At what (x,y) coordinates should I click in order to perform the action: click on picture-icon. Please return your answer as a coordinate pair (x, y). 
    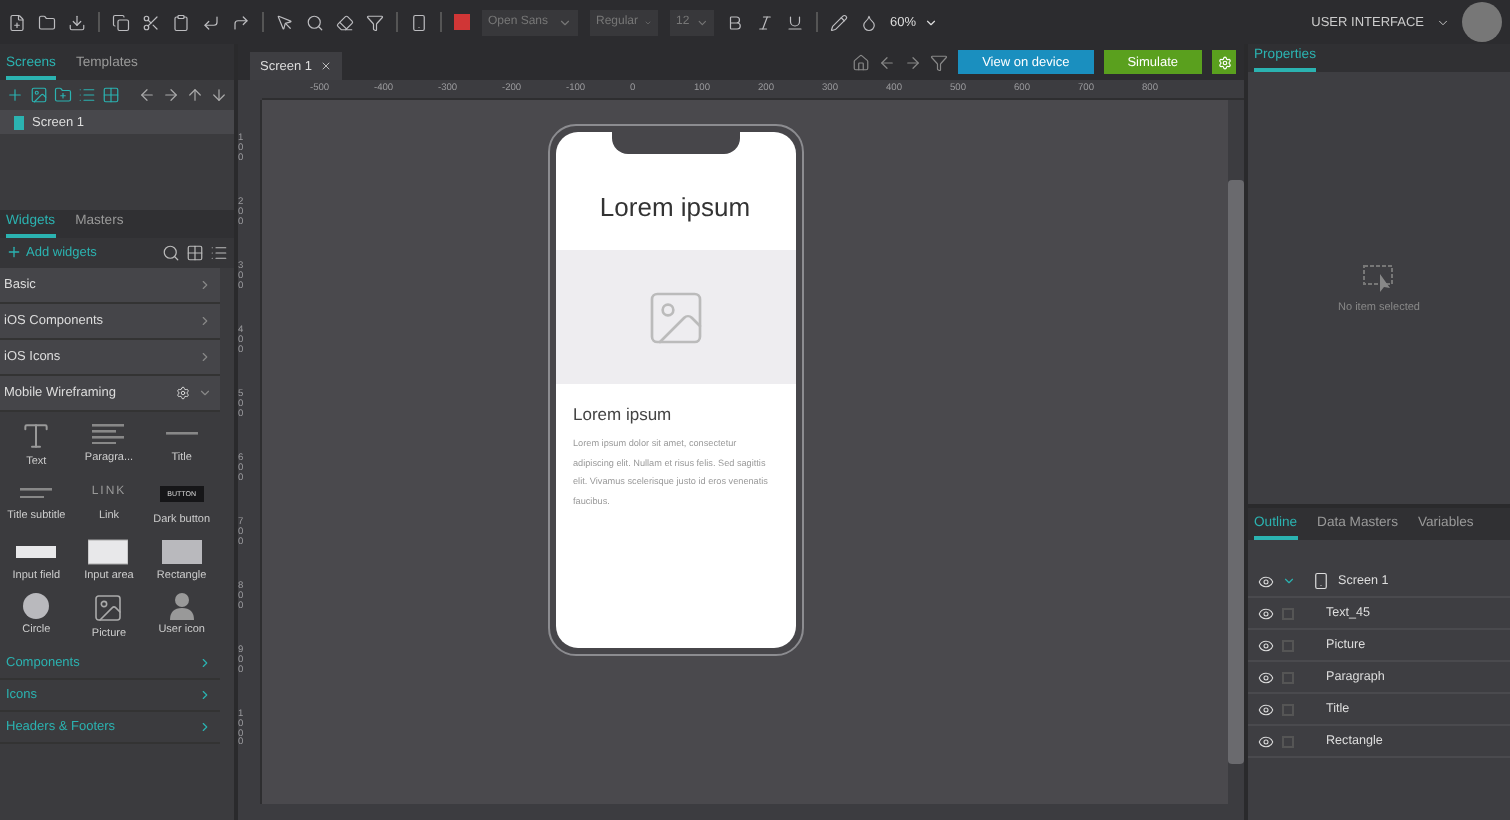
    Looking at the image, I should click on (108, 607).